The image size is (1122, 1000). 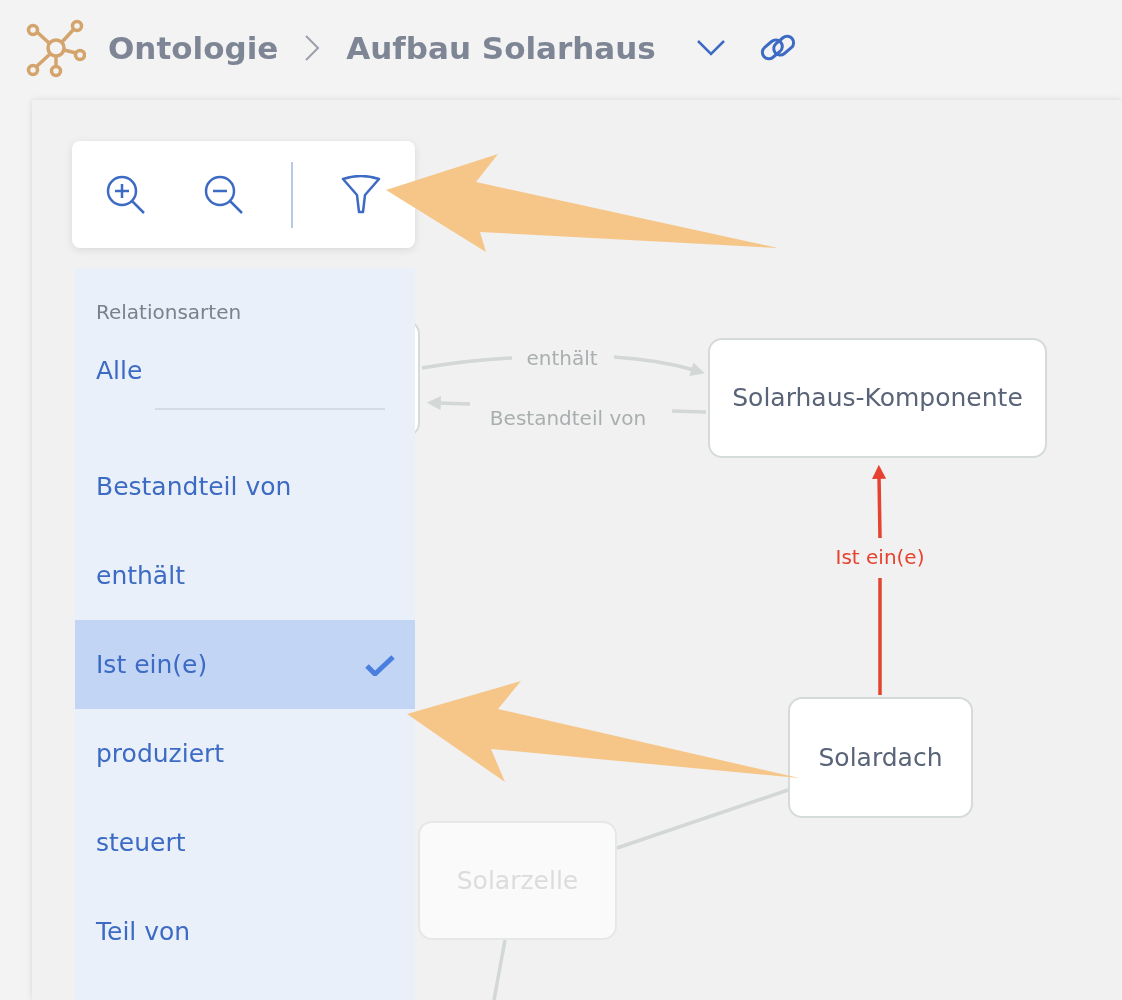 I want to click on edge-label: Ist ein(e), so click(x=880, y=557).